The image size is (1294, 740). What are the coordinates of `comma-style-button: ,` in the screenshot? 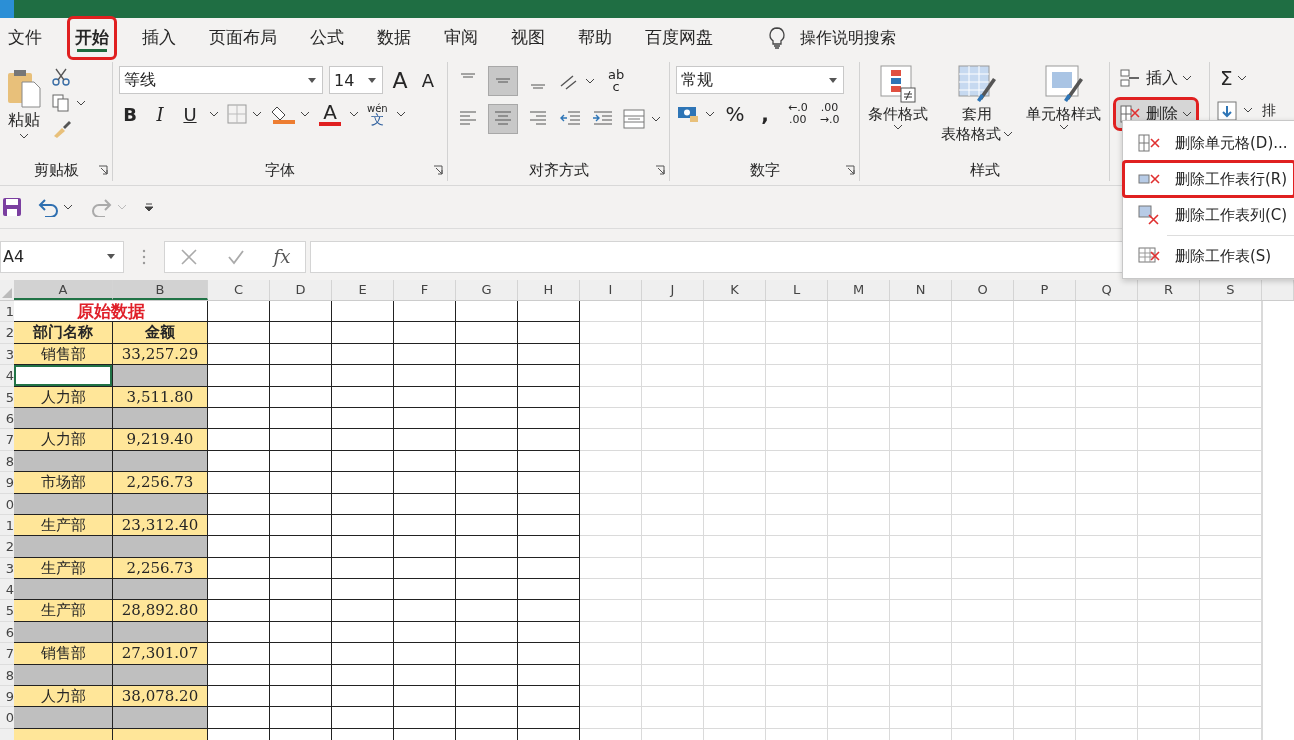 It's located at (765, 114).